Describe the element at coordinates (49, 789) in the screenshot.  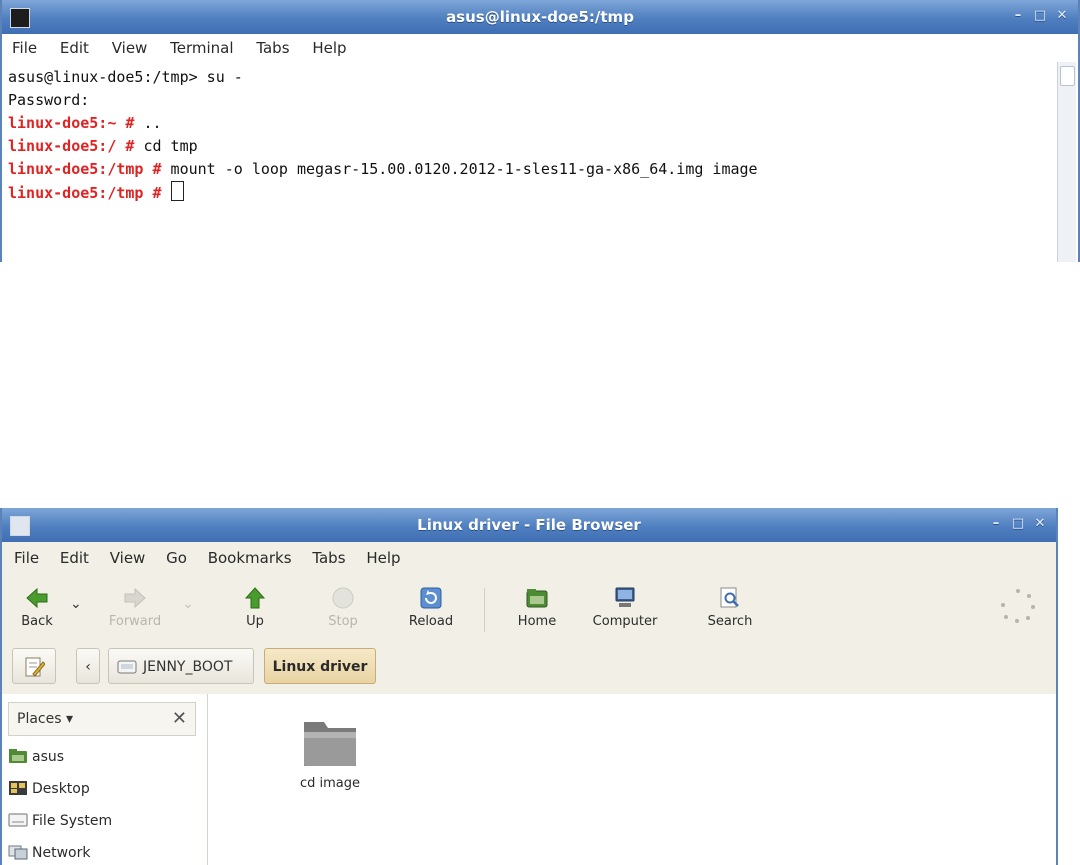
I see `sidebar-item-desktop: Desktop` at that location.